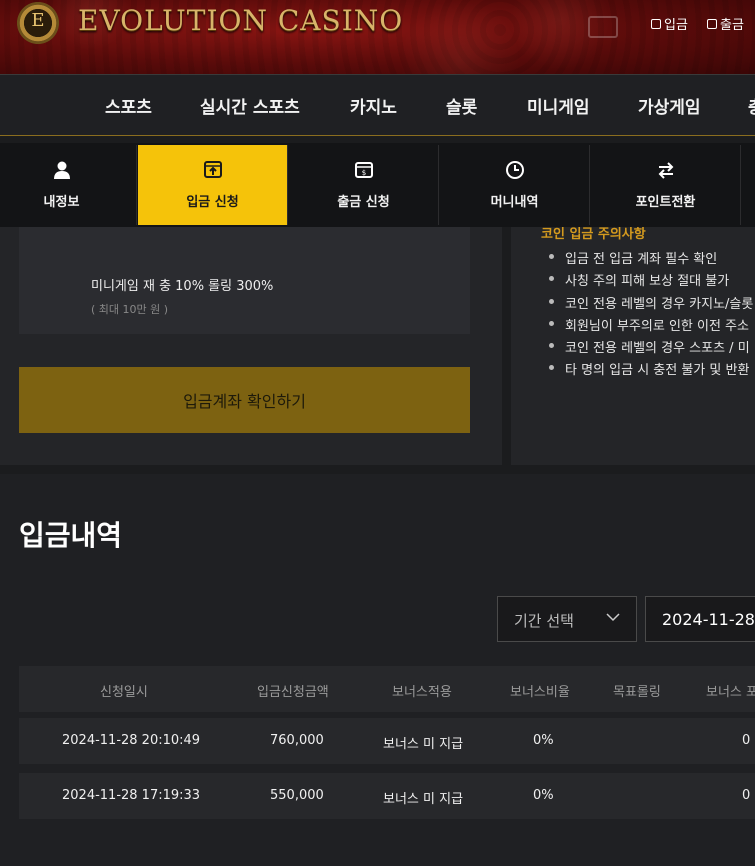 Image resolution: width=755 pixels, height=866 pixels. I want to click on notice-item: 코인 전용 레벨의 경우 카지노/슬롯, so click(650, 304).